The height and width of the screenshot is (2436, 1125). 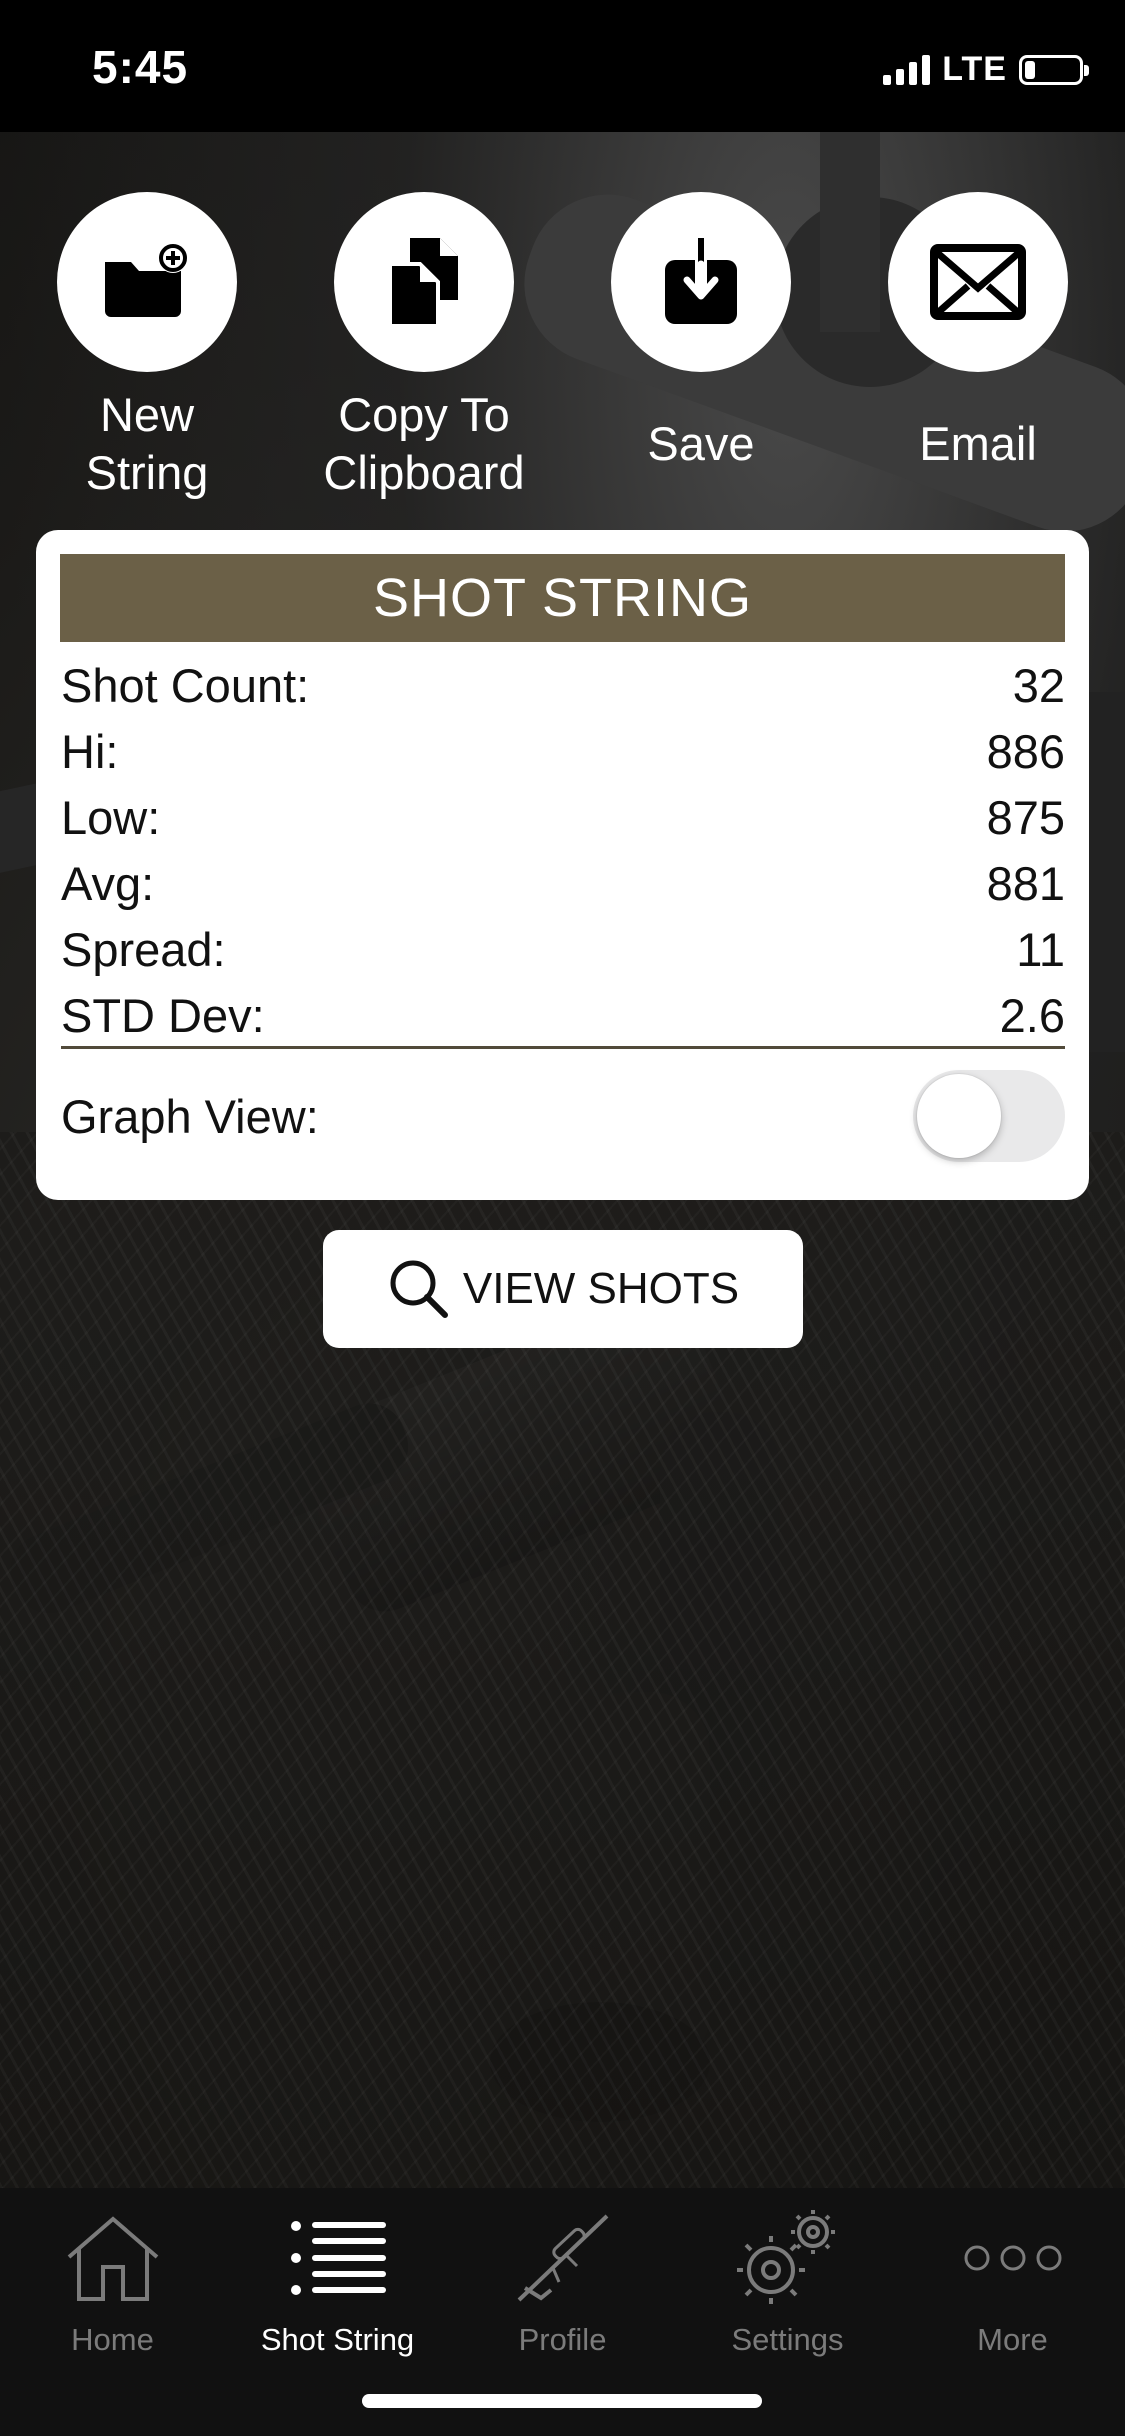 What do you see at coordinates (563, 751) in the screenshot?
I see `stat-row-hi: Hi: 886` at bounding box center [563, 751].